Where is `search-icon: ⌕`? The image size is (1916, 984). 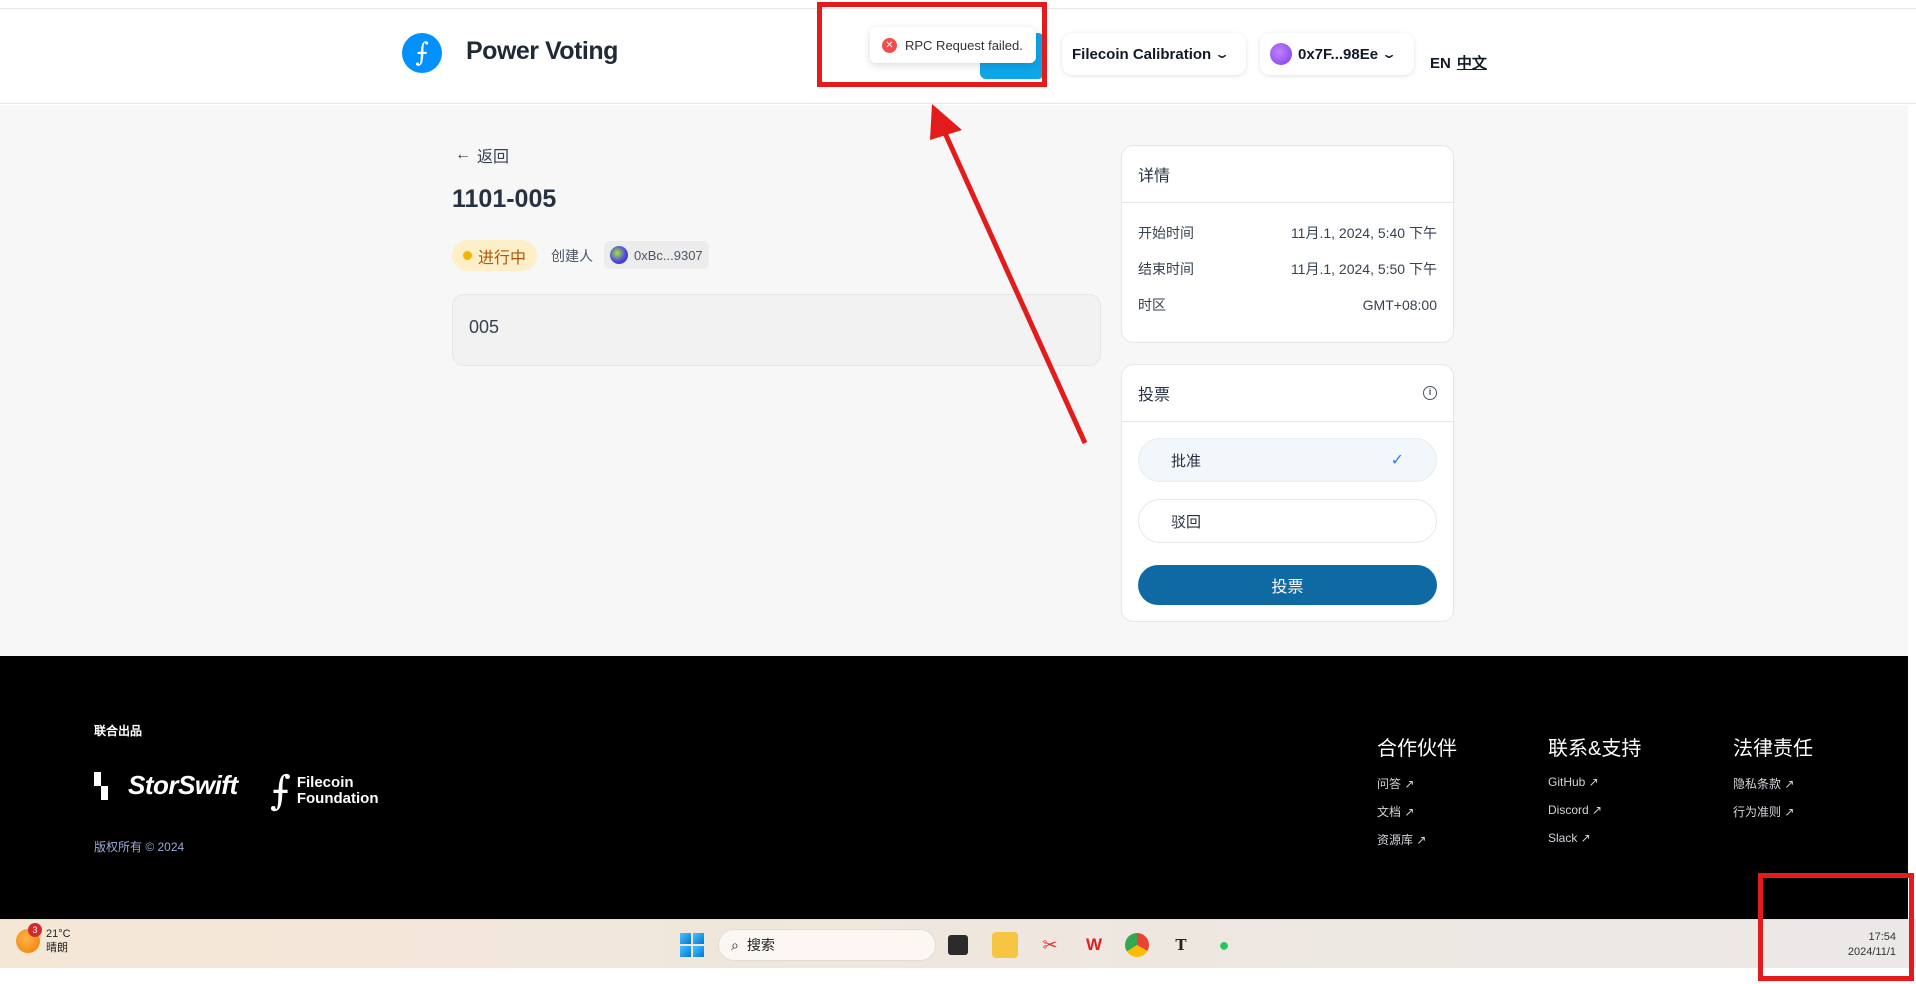
search-icon: ⌕ is located at coordinates (735, 944).